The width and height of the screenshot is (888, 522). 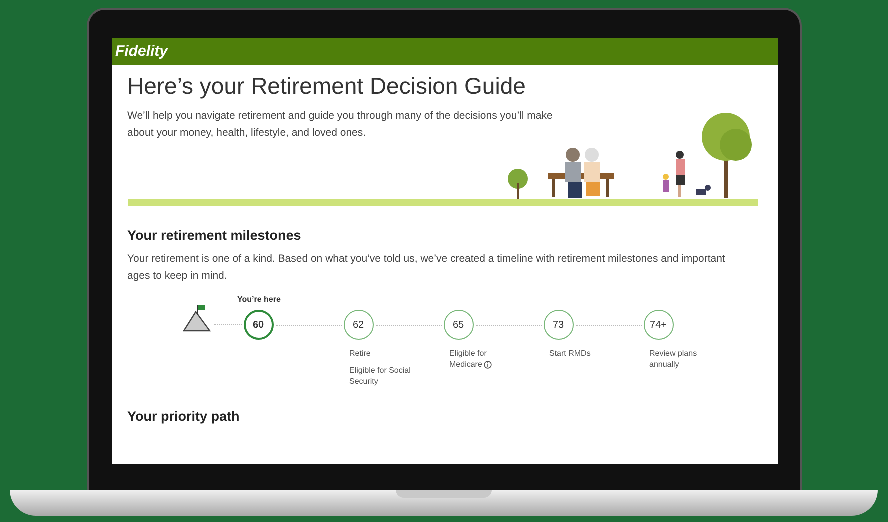 What do you see at coordinates (427, 268) in the screenshot?
I see `section-description: Your retirement is one of a kind. Based on what you’ve told us, we’ve created a timeline with retirement milestones and important ages to keep in mind.` at bounding box center [427, 268].